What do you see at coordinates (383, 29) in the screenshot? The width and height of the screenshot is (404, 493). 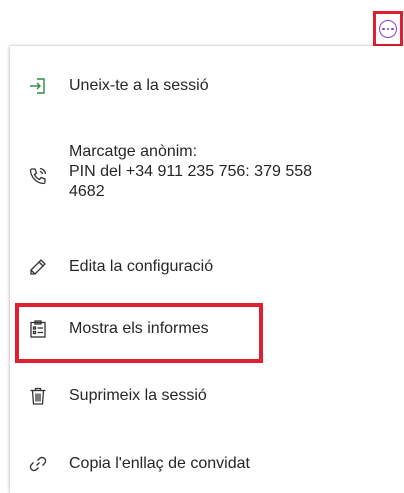 I see `more-options-icon` at bounding box center [383, 29].